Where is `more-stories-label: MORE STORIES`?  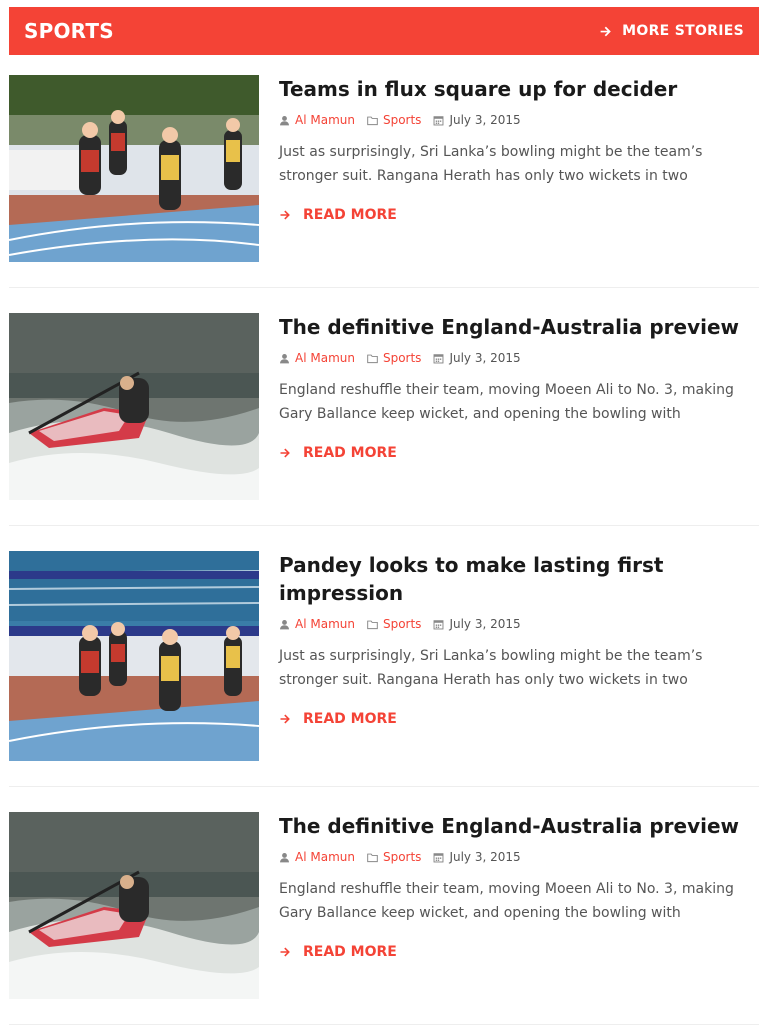 more-stories-label: MORE STORIES is located at coordinates (683, 31).